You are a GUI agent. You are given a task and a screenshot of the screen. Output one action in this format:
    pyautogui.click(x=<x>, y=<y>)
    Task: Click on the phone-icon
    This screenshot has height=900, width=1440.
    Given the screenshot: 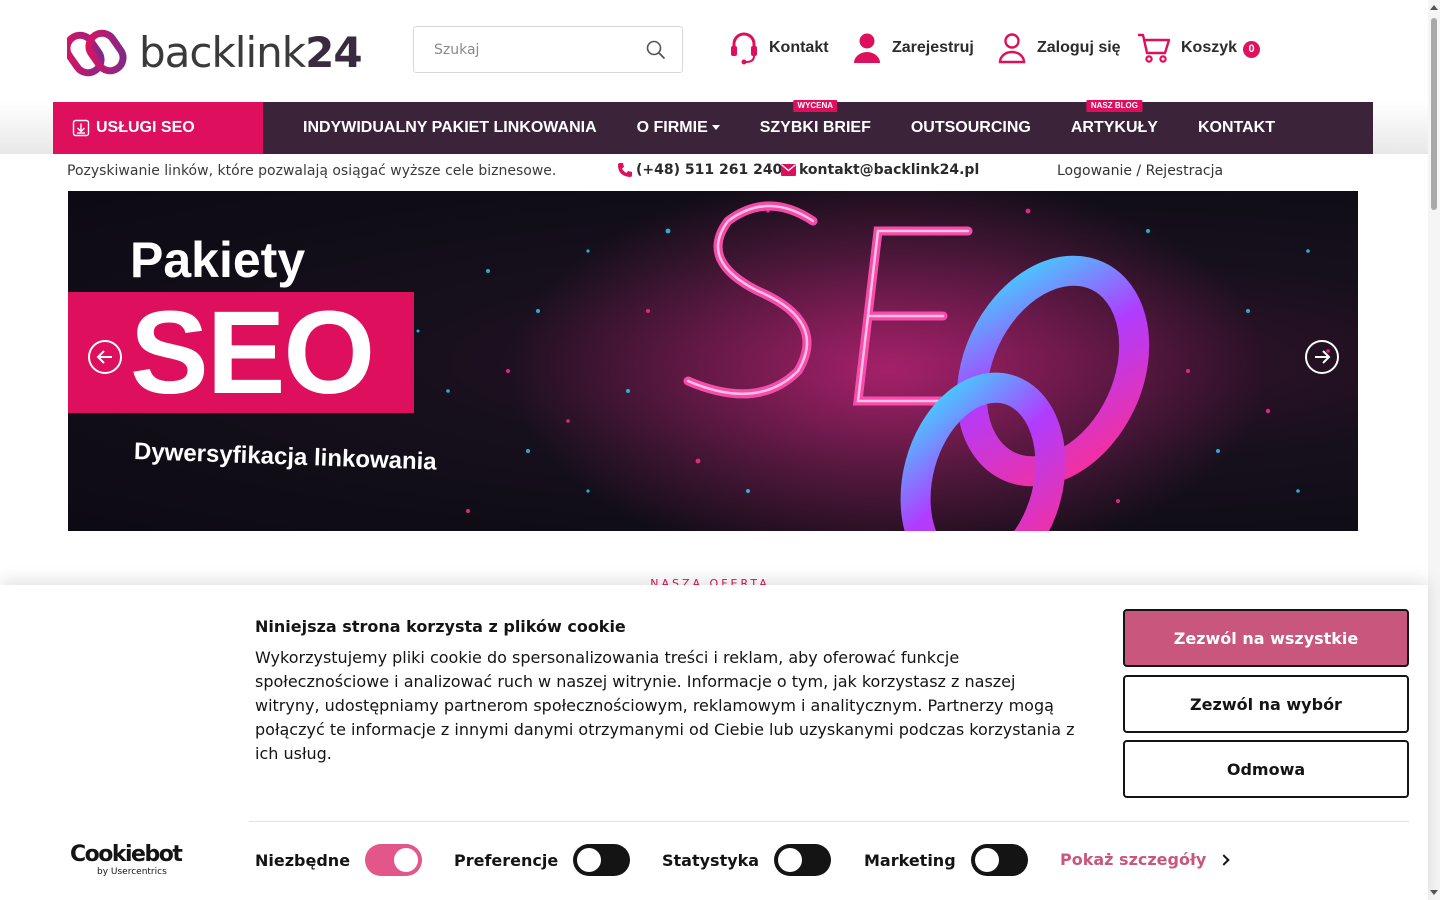 What is the action you would take?
    pyautogui.click(x=625, y=170)
    